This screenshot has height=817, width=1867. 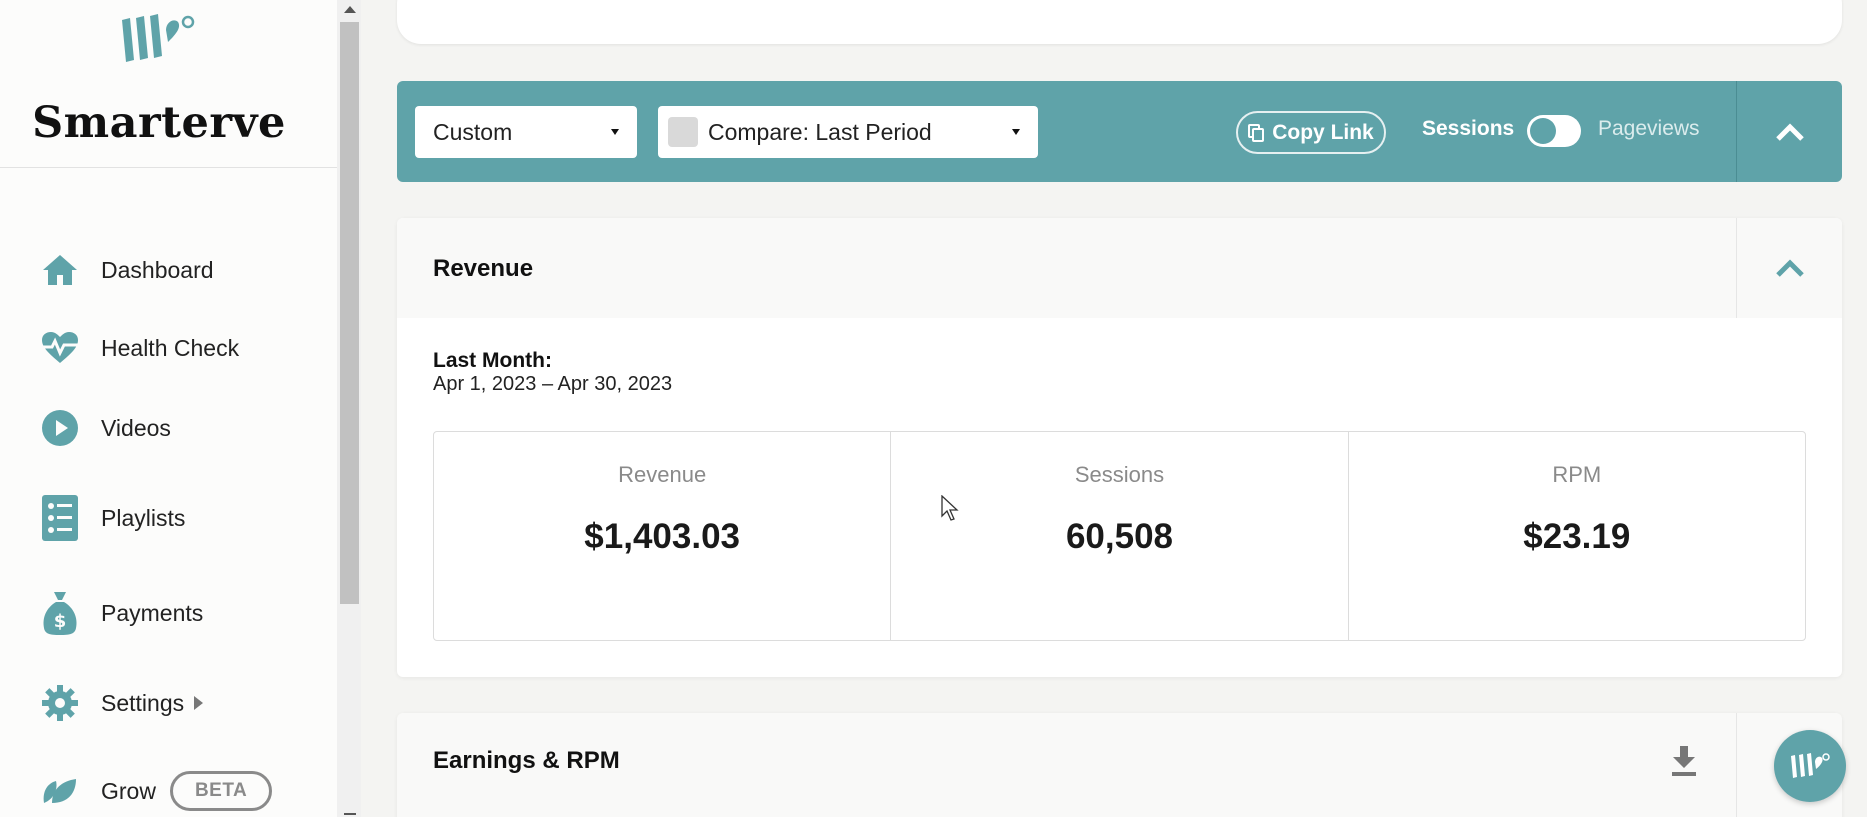 I want to click on sidebar-item-grow: Grow BETA, so click(x=156, y=791).